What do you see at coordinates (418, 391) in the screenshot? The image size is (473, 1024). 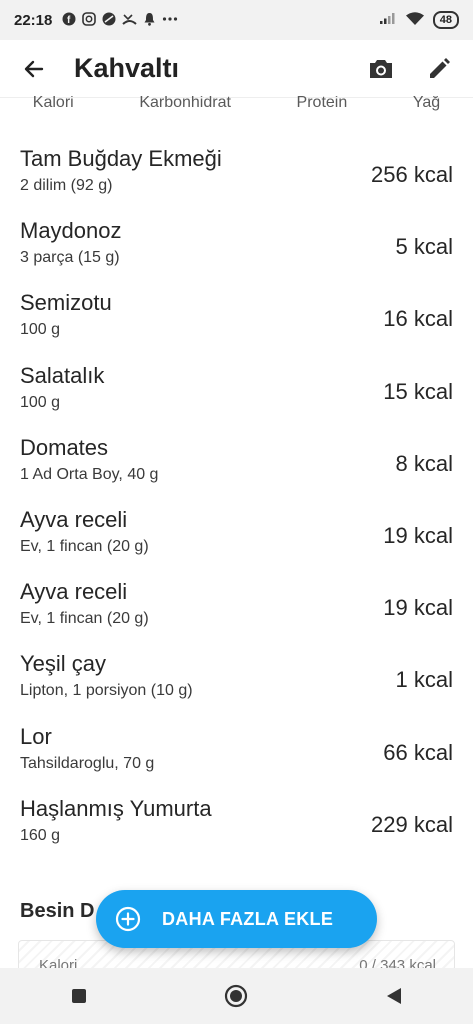 I see `food-kcal: 15 kcal` at bounding box center [418, 391].